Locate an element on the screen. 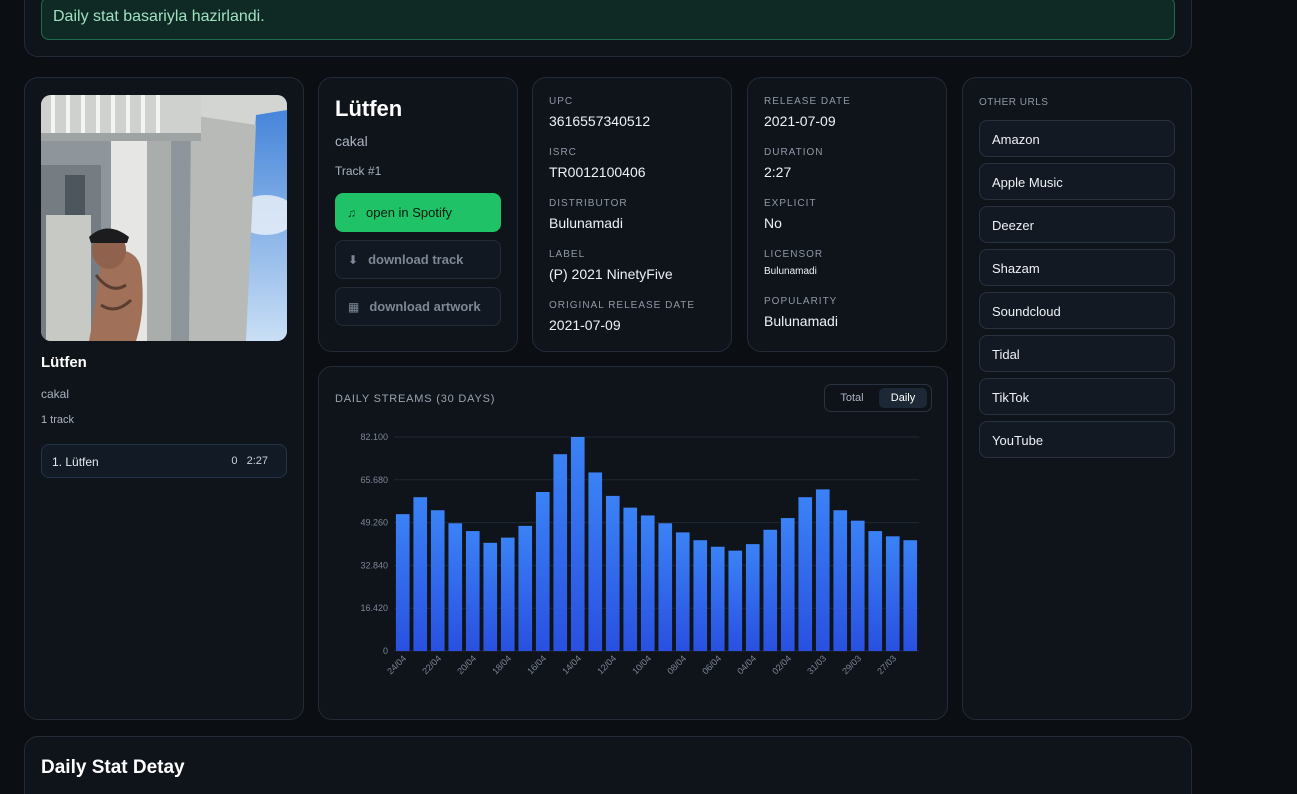 This screenshot has height=794, width=1297. url-button-shazam: Shazam is located at coordinates (1077, 267).